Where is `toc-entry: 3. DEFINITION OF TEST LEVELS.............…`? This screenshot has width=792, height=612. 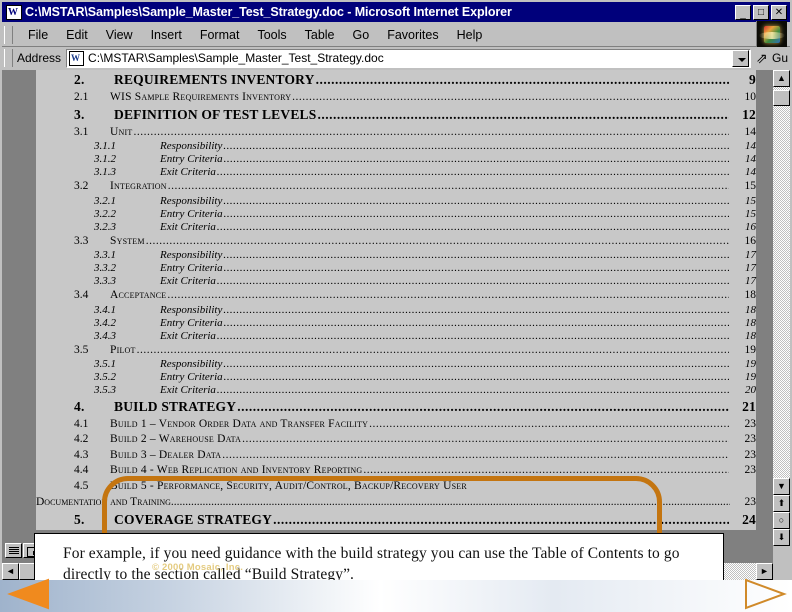 toc-entry: 3. DEFINITION OF TEST LEVELS.............… is located at coordinates (396, 115).